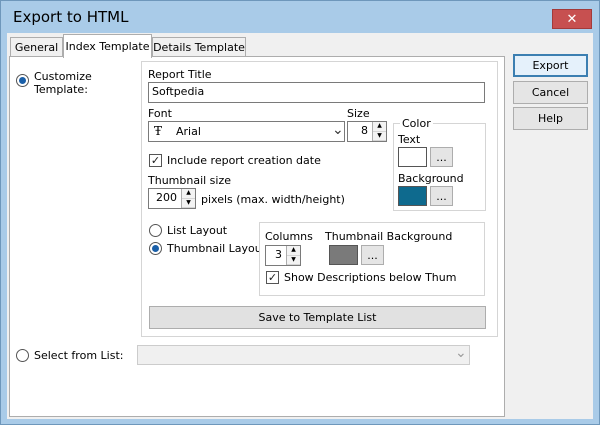 The image size is (600, 425). Describe the element at coordinates (244, 160) in the screenshot. I see `include-date-label: Include report creation date` at that location.